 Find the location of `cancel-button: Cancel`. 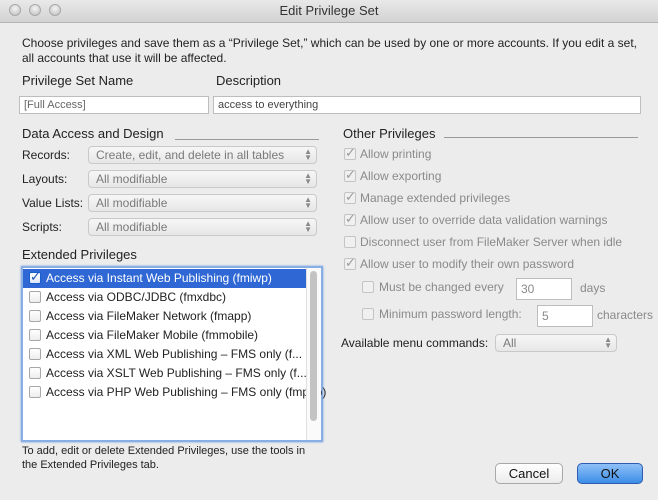

cancel-button: Cancel is located at coordinates (529, 473).